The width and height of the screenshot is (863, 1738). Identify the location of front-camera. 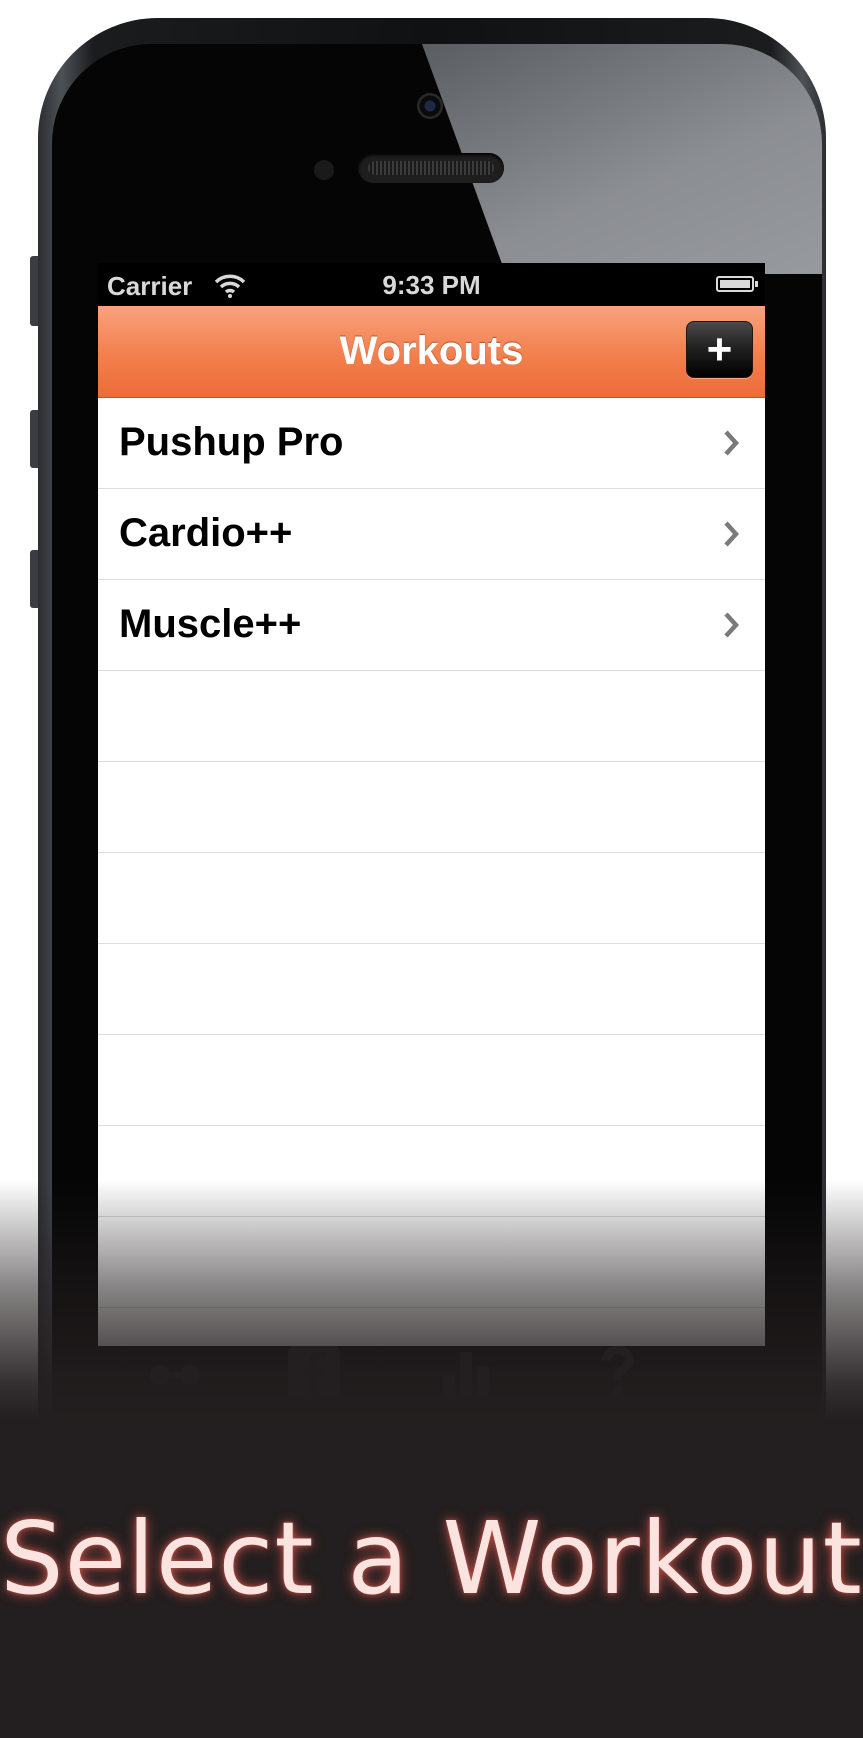
(430, 106).